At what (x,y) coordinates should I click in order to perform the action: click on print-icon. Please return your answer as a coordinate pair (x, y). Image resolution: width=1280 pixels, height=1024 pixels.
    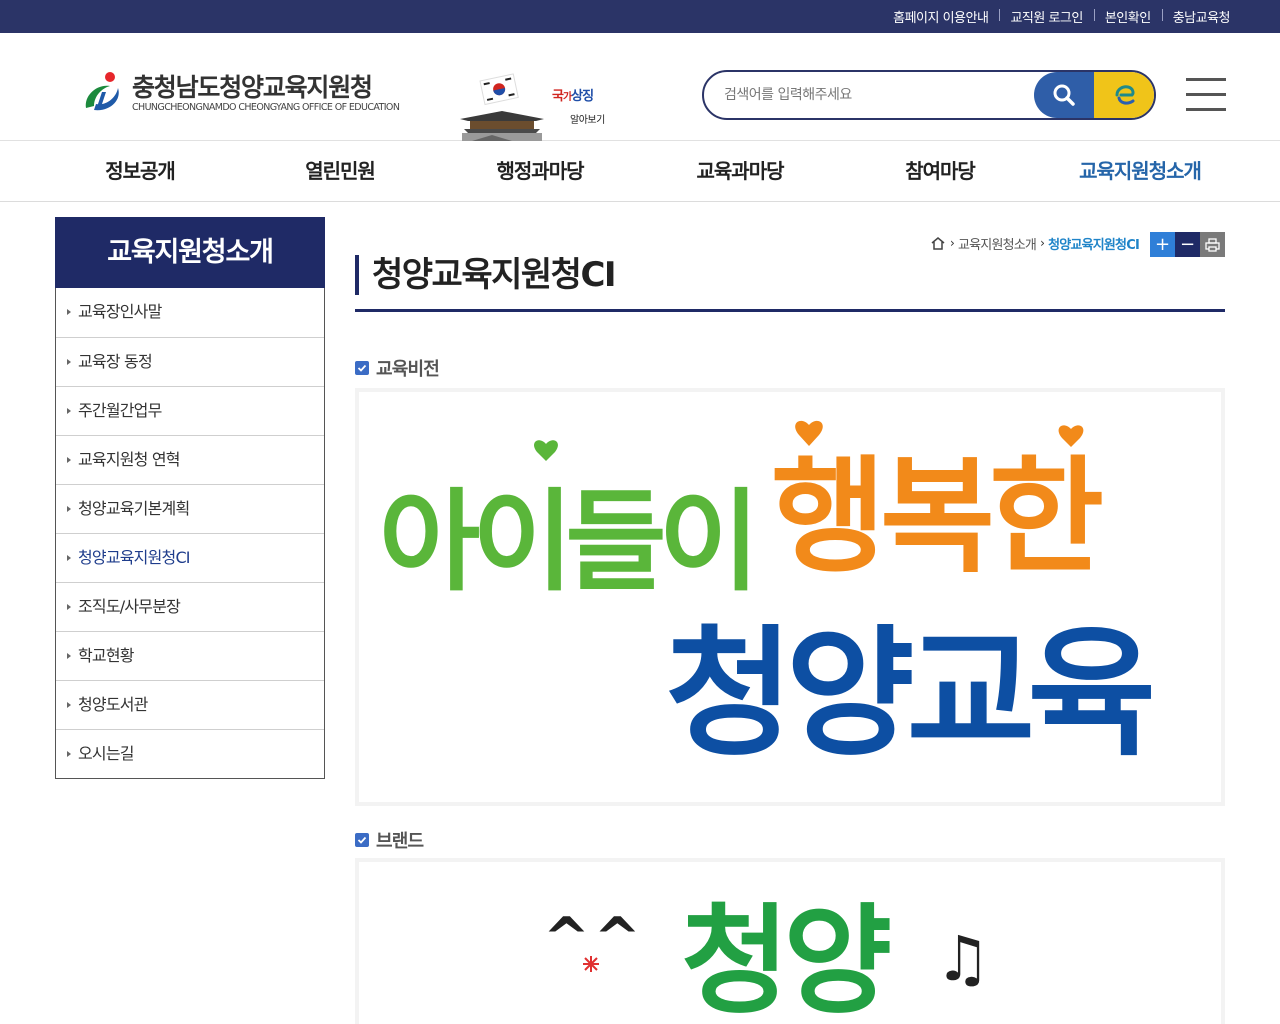
    Looking at the image, I should click on (1212, 244).